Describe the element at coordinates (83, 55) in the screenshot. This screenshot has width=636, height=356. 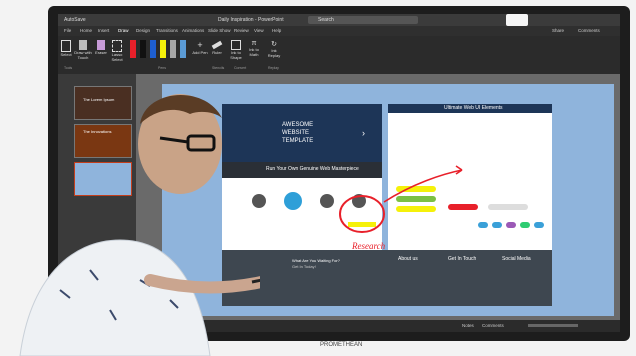
I see `draw-touch-label: Draw with Touch` at that location.